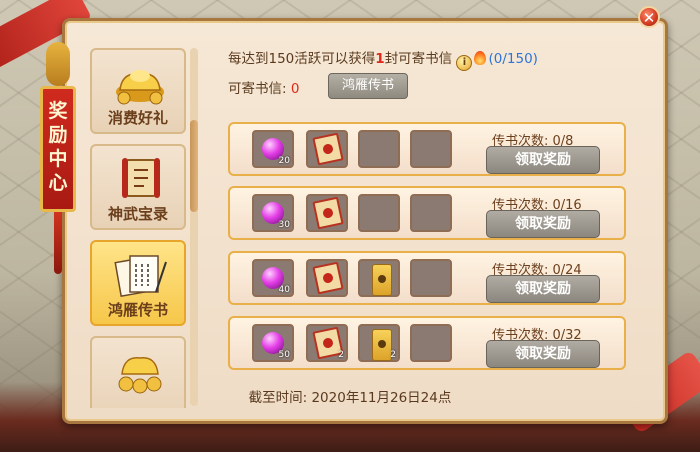  I want to click on sidebar-item-shenwu-record: 神武宝录, so click(138, 187).